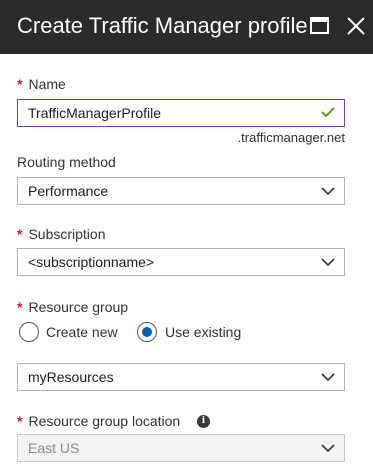  Describe the element at coordinates (99, 421) in the screenshot. I see `resource-group-location-label: * Resource group location` at that location.